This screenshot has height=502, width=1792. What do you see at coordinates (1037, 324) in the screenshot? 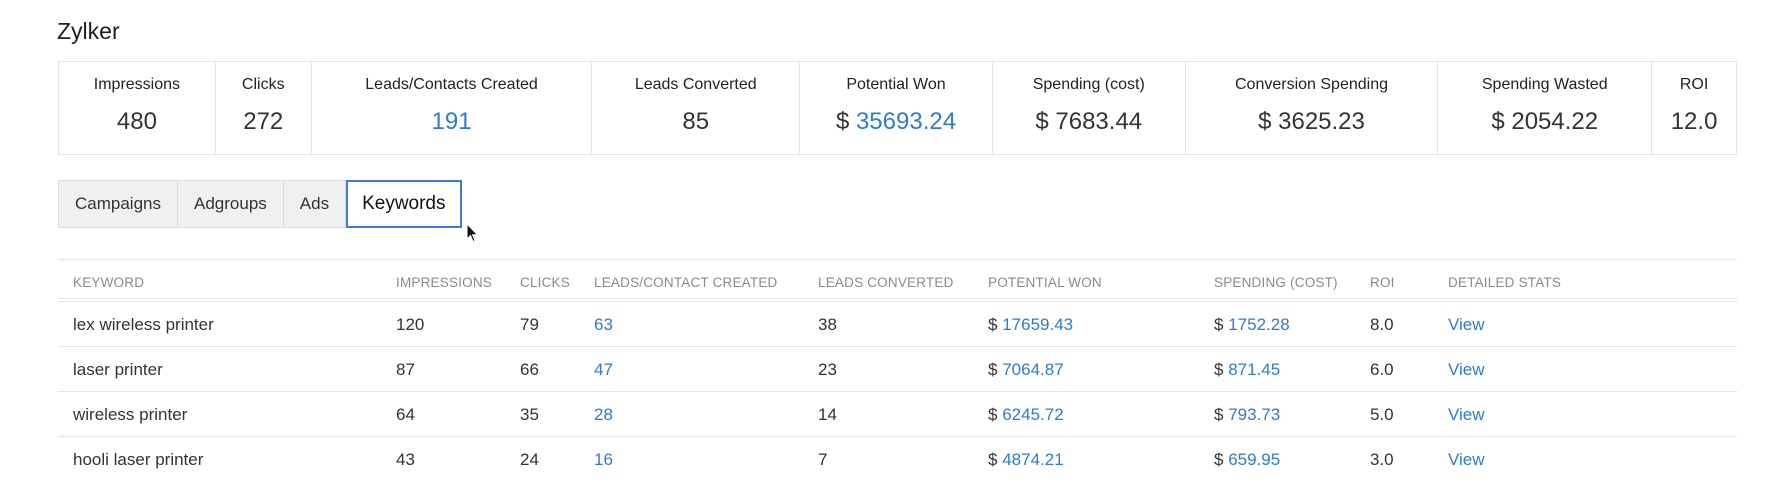
I see `potential-won-link: 17659.43` at bounding box center [1037, 324].